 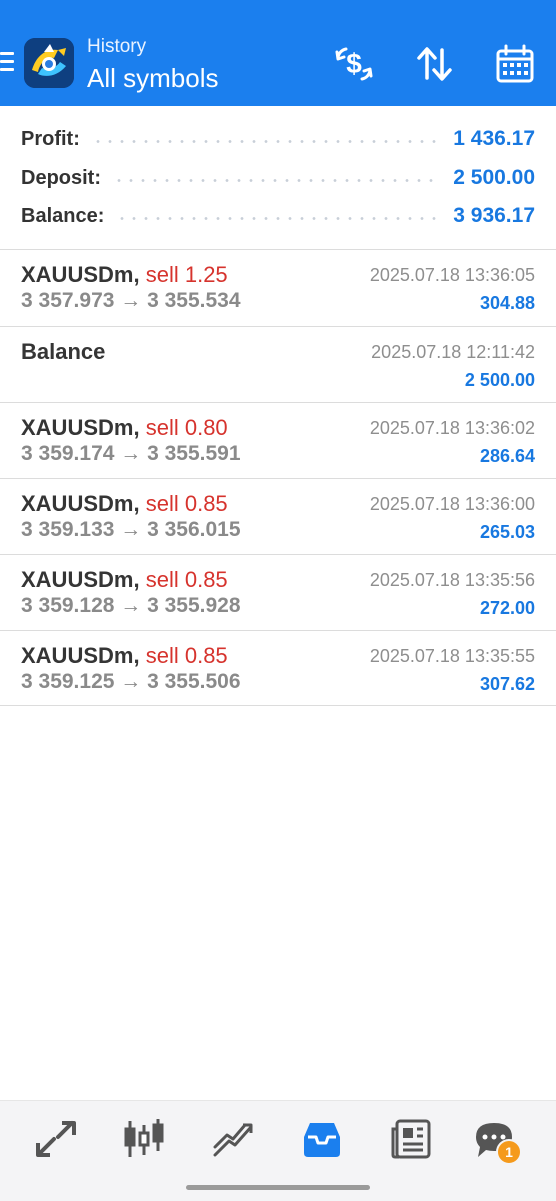 I want to click on sort-icon, so click(x=435, y=64).